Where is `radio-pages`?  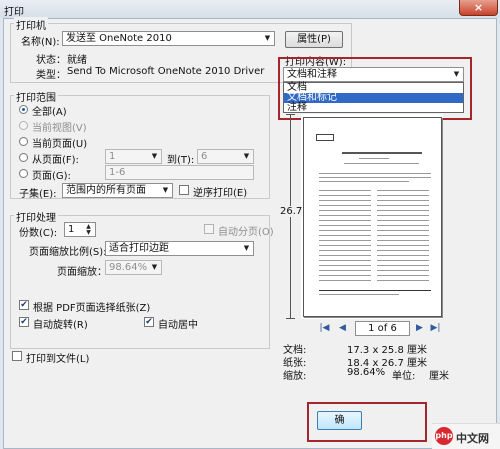
radio-pages is located at coordinates (23, 173).